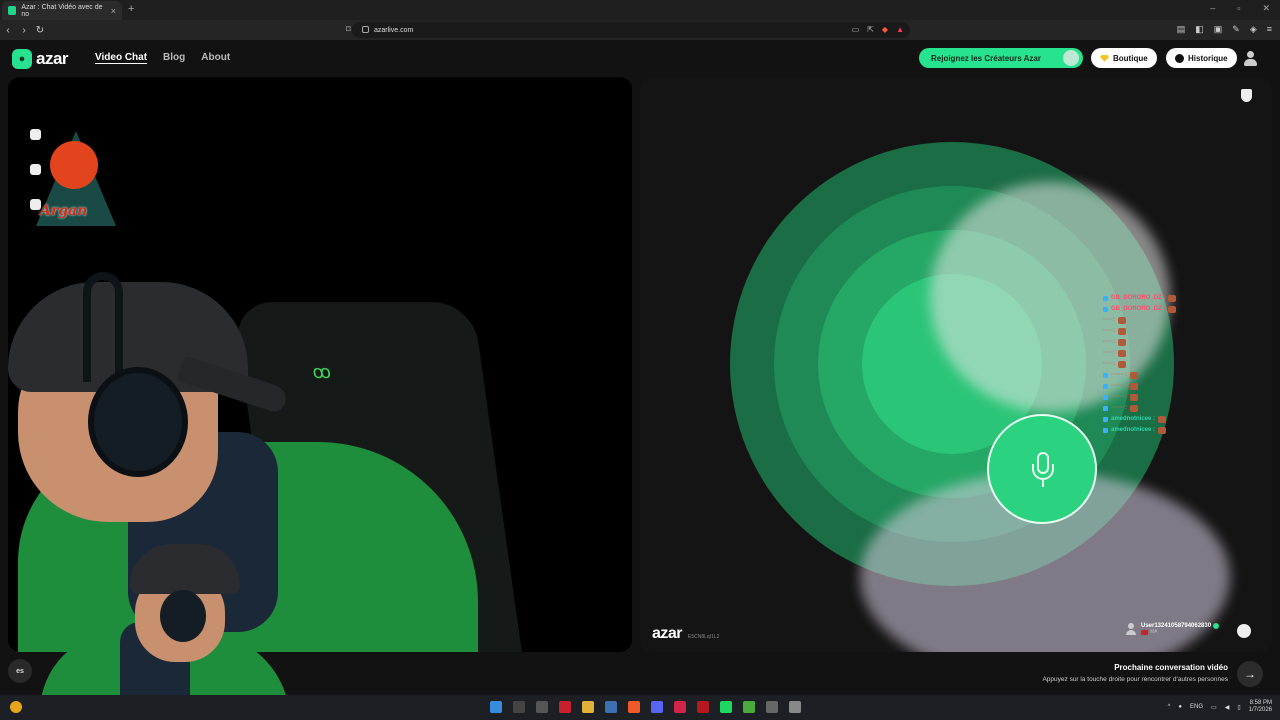 The width and height of the screenshot is (1280, 720). Describe the element at coordinates (1181, 29) in the screenshot. I see `sidebar-icon: ▤` at that location.